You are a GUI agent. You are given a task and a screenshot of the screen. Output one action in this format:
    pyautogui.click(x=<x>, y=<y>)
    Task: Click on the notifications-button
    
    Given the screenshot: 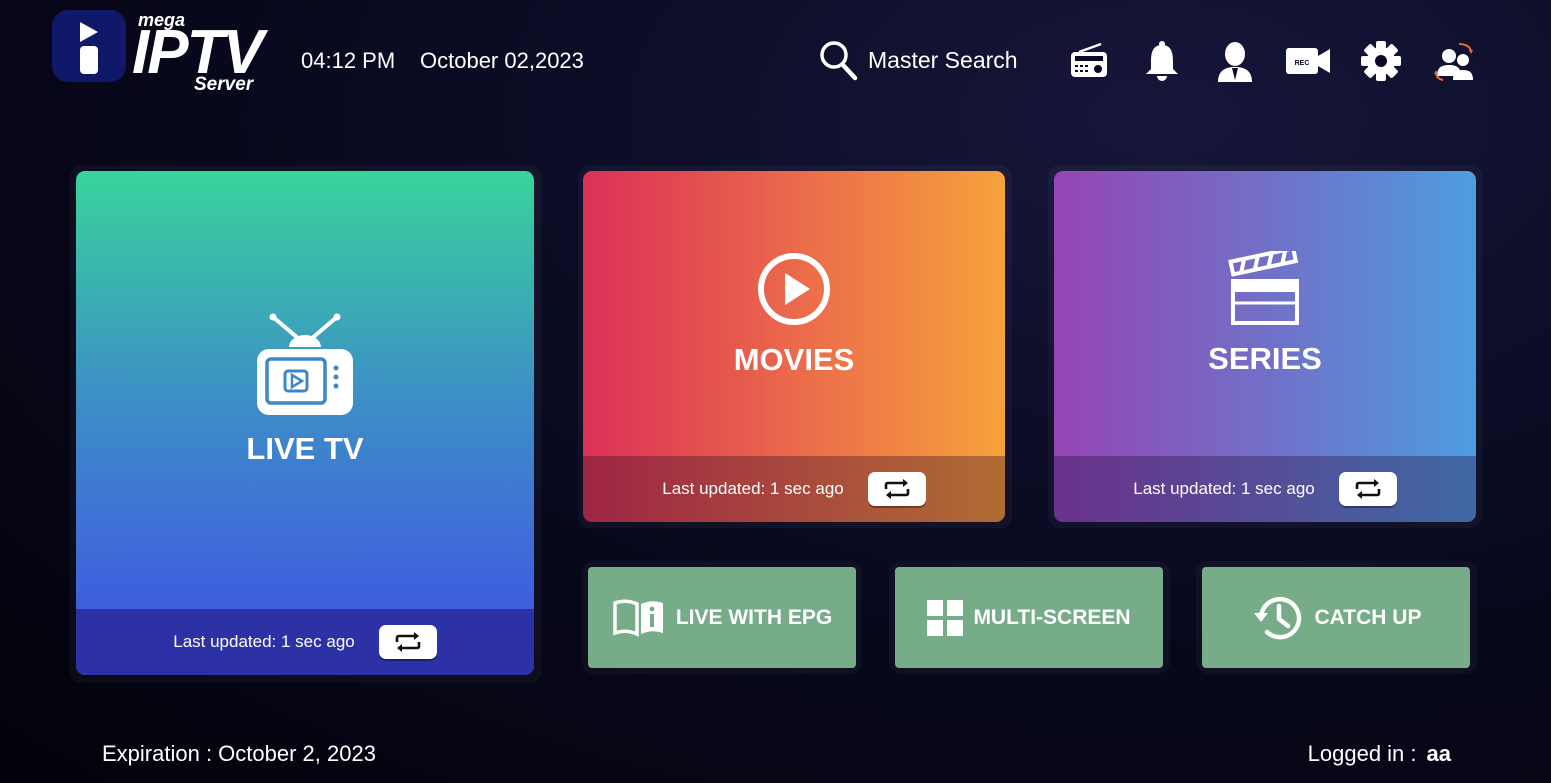 What is the action you would take?
    pyautogui.click(x=1162, y=61)
    